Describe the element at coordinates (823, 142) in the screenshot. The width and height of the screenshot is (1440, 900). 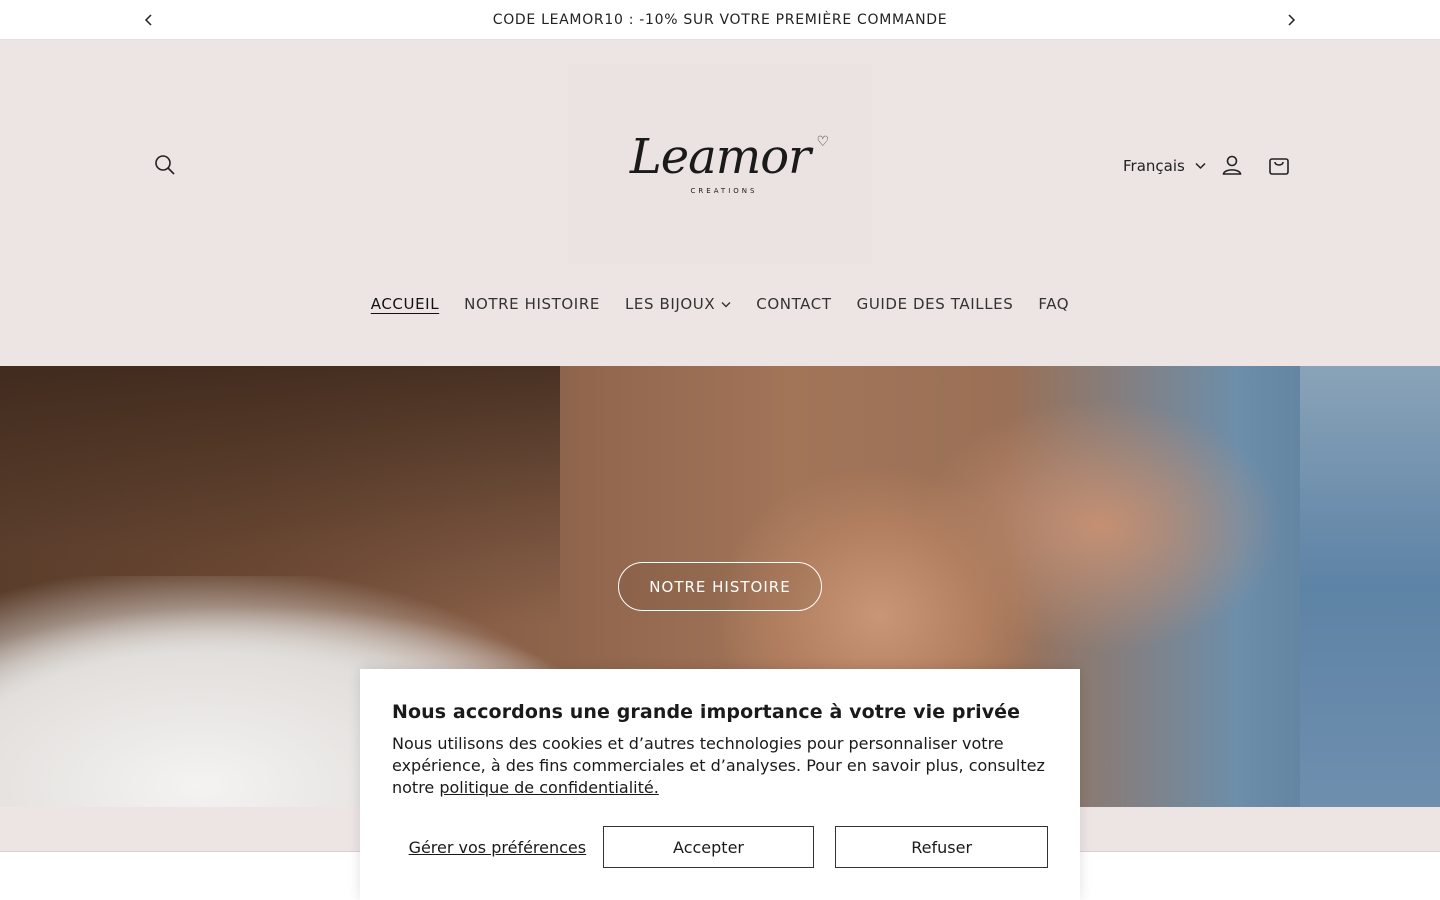
I see `heart-icon: ♡` at that location.